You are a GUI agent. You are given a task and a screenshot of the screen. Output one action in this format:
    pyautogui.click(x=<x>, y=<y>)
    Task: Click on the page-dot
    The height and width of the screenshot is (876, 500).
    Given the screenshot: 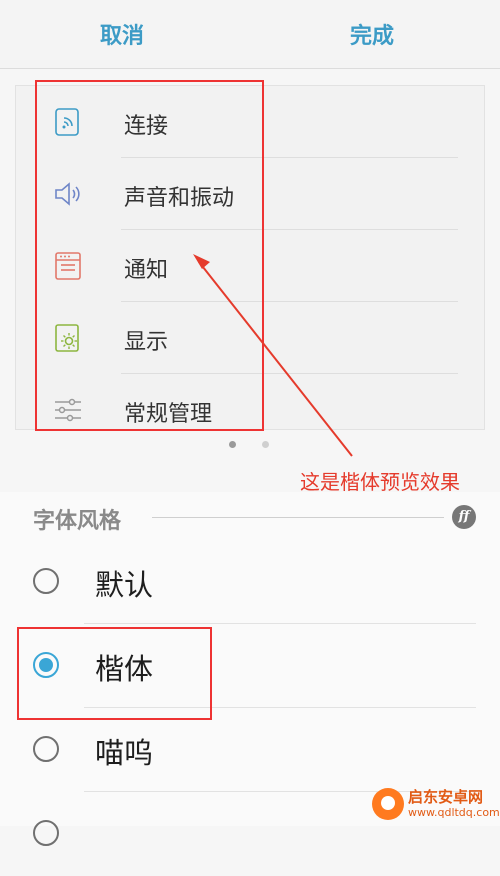 What is the action you would take?
    pyautogui.click(x=265, y=444)
    